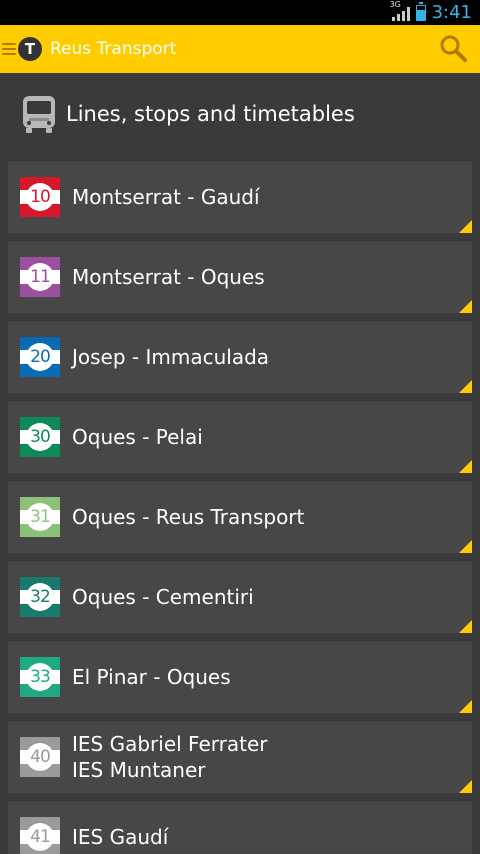 The height and width of the screenshot is (854, 480). I want to click on line-number: 31, so click(40, 517).